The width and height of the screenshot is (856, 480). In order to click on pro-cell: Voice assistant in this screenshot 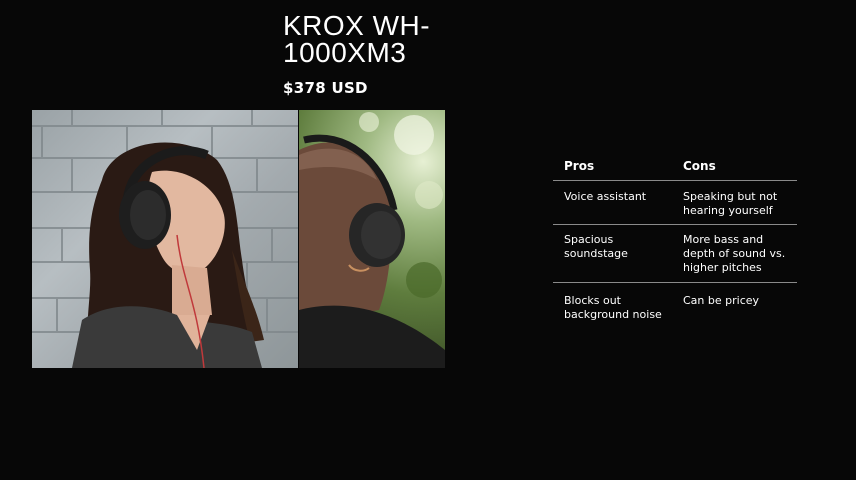, I will do `click(605, 196)`.